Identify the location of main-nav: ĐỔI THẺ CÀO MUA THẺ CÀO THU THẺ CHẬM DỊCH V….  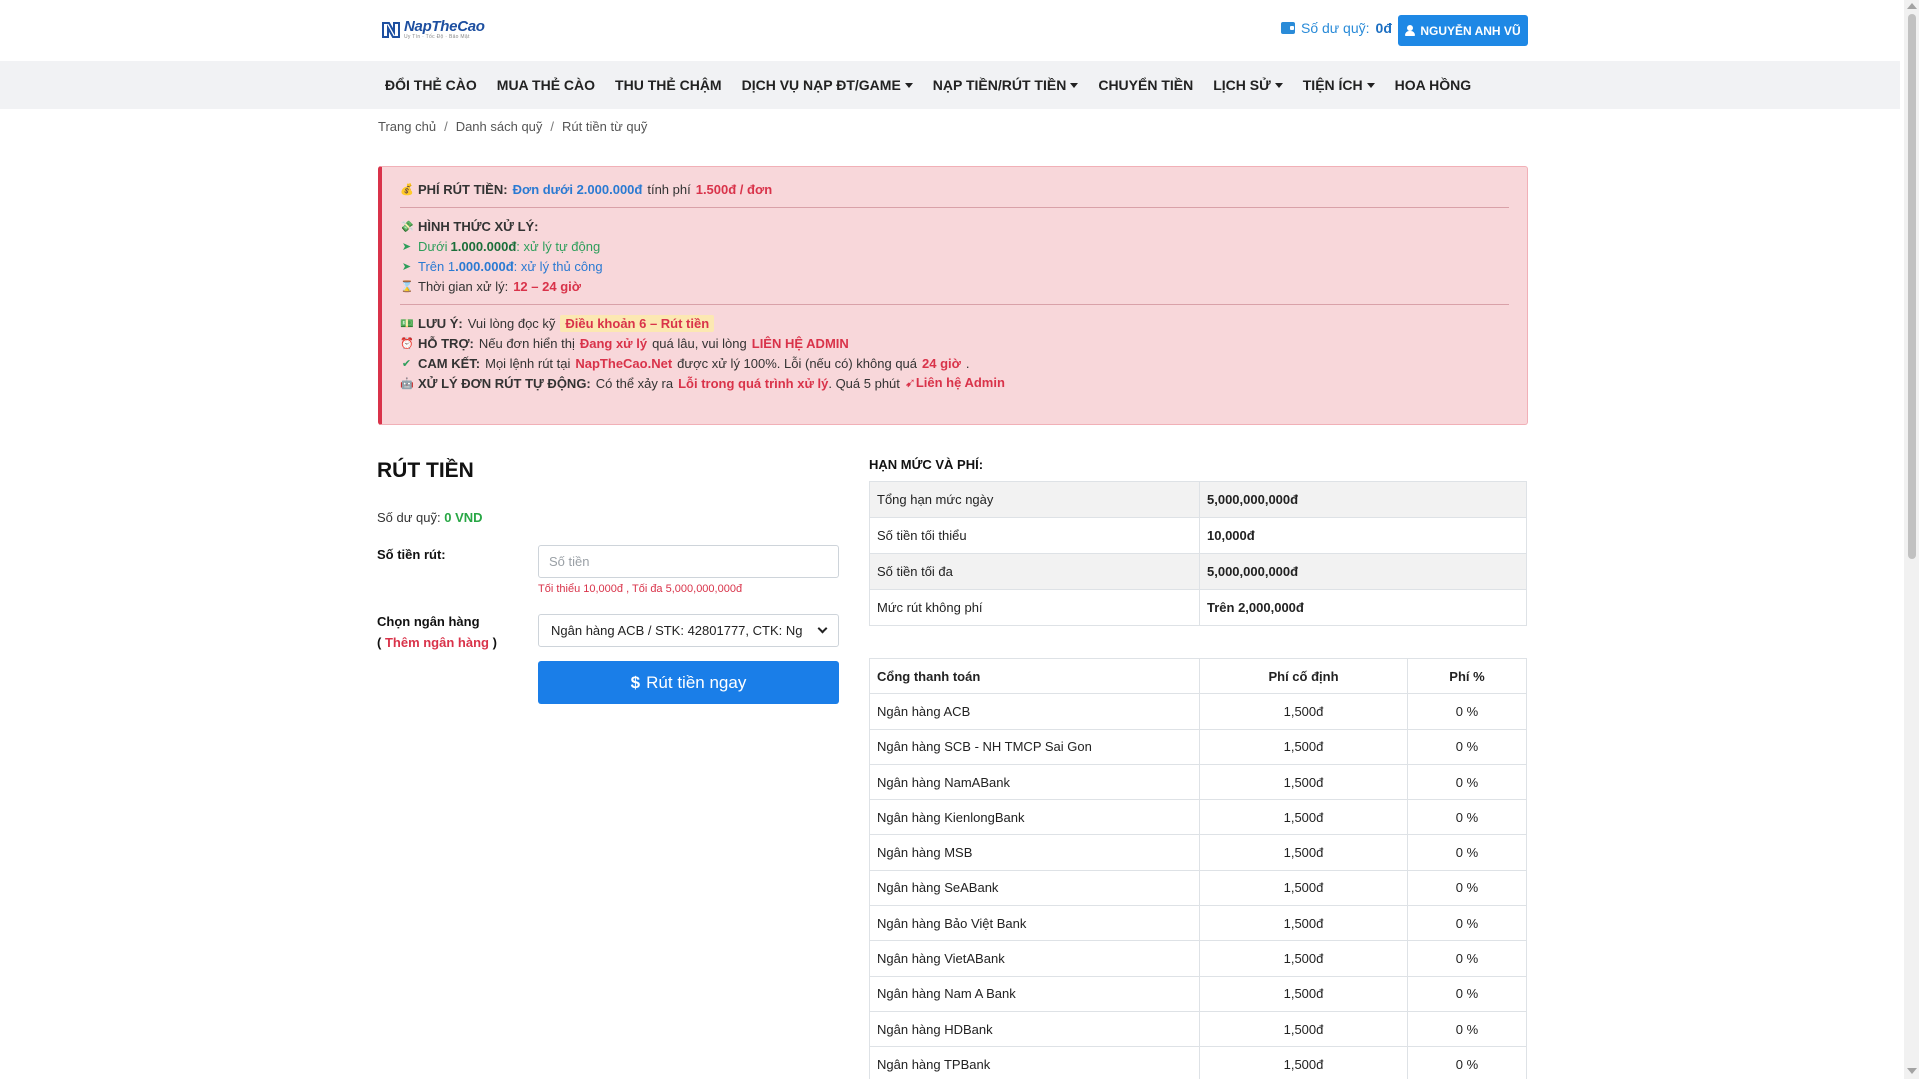
(950, 85).